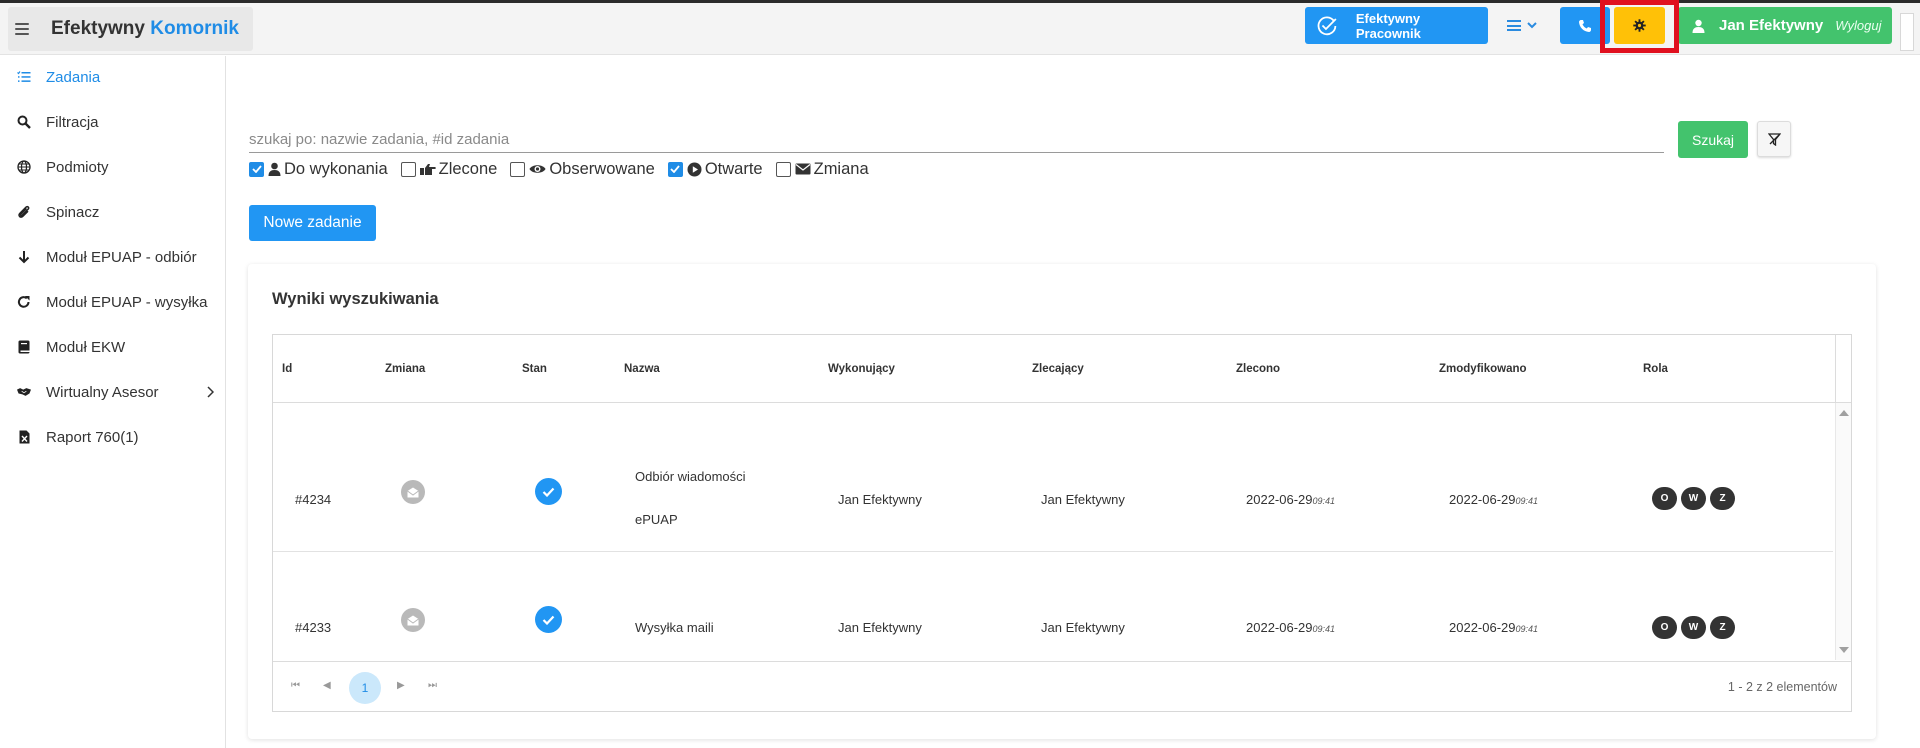 The height and width of the screenshot is (748, 1920). I want to click on sidebar-item-epuap-odbior: Moduł EPUAP - odbiór, so click(113, 257).